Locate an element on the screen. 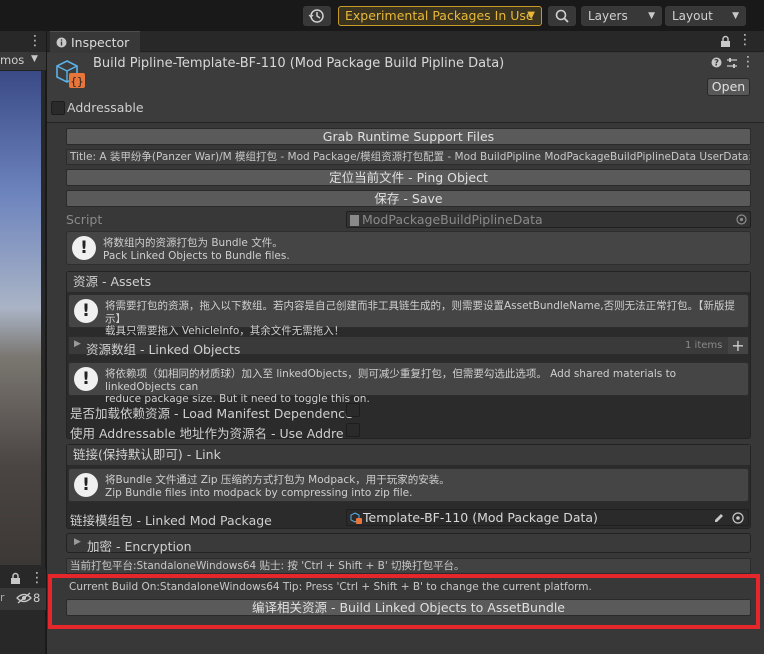 The width and height of the screenshot is (764, 654). layers-dropdown: Layers ▼ is located at coordinates (621, 16).